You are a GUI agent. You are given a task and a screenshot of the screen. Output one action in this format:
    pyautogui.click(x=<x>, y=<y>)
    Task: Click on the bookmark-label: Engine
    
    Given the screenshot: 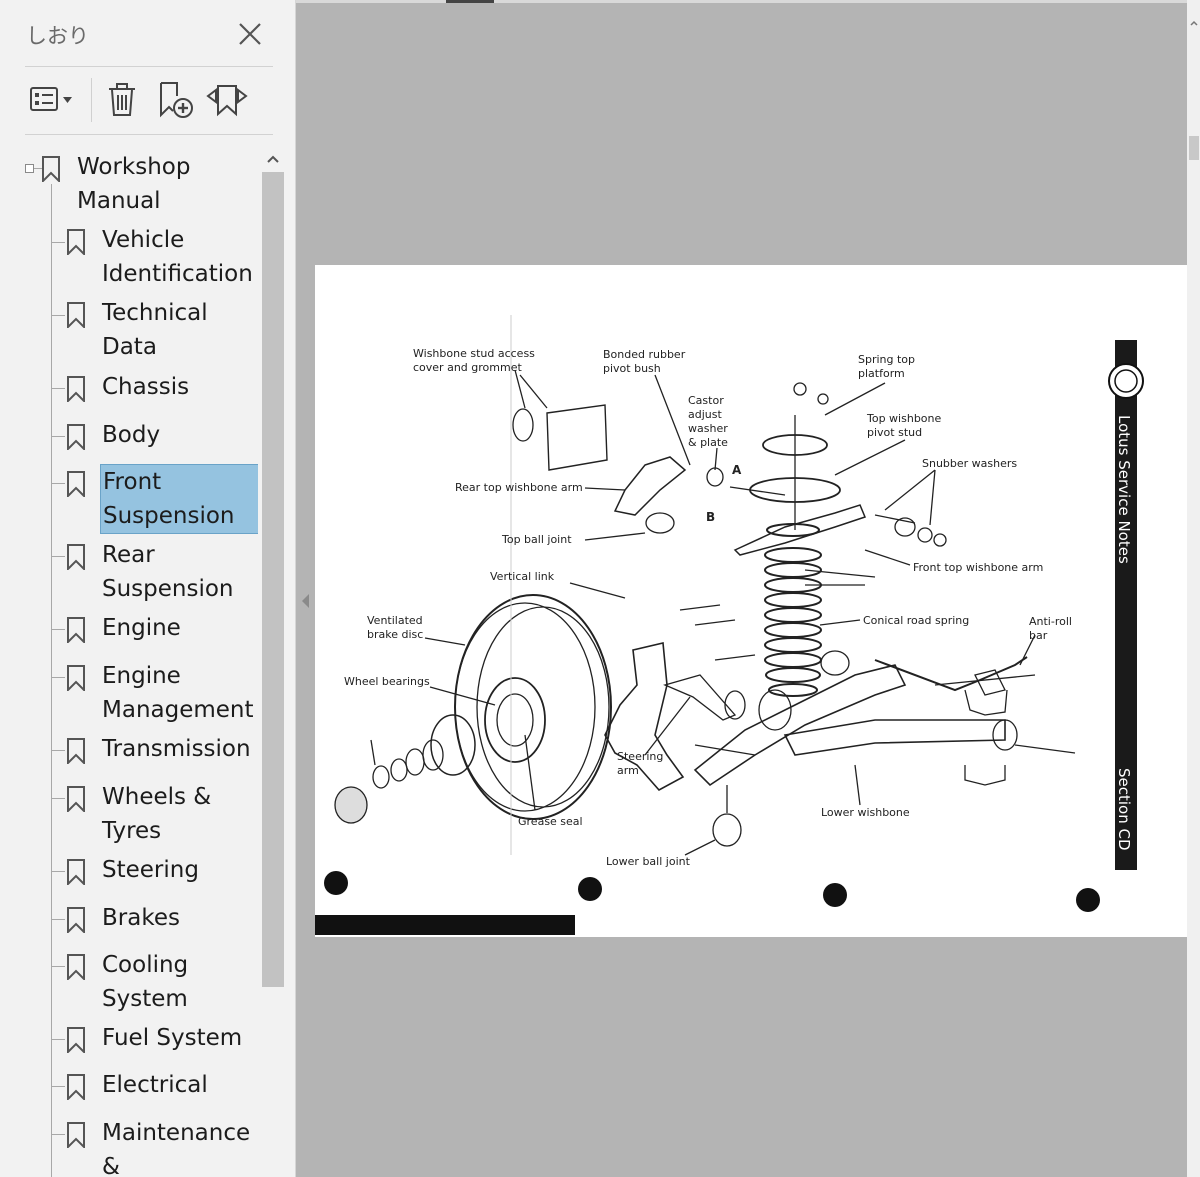 What is the action you would take?
    pyautogui.click(x=141, y=628)
    